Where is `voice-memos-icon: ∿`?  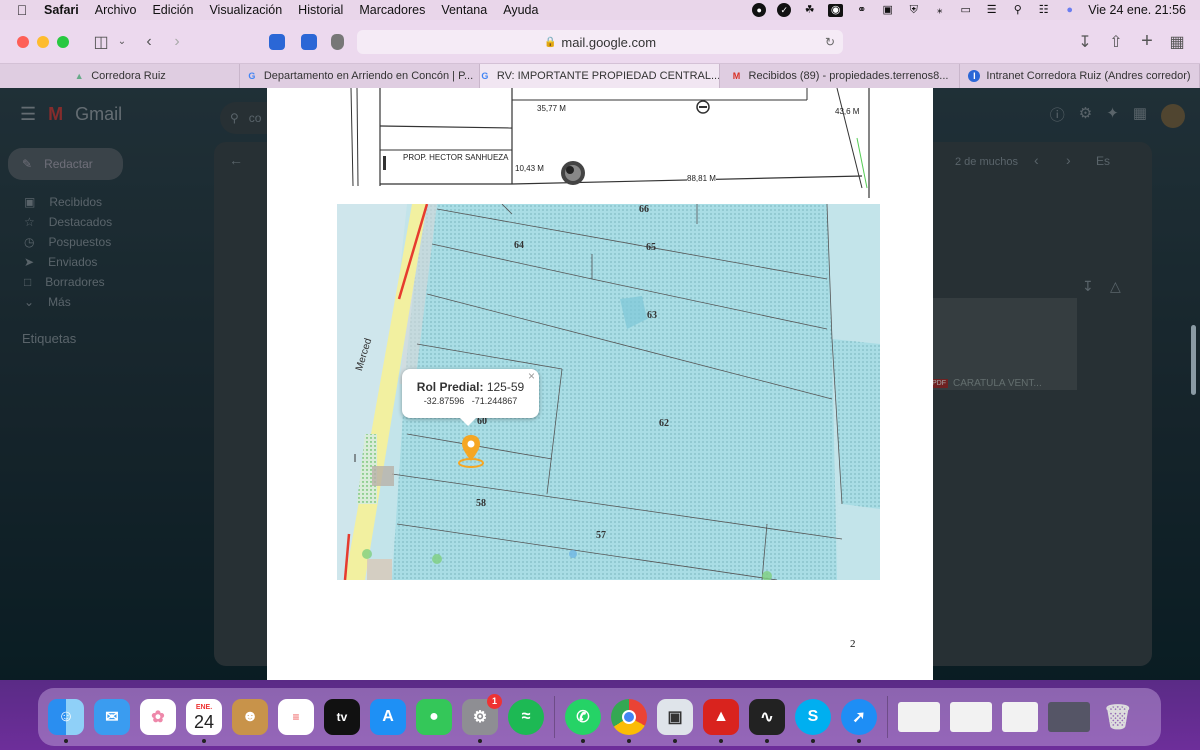
voice-memos-icon: ∿ is located at coordinates (767, 721).